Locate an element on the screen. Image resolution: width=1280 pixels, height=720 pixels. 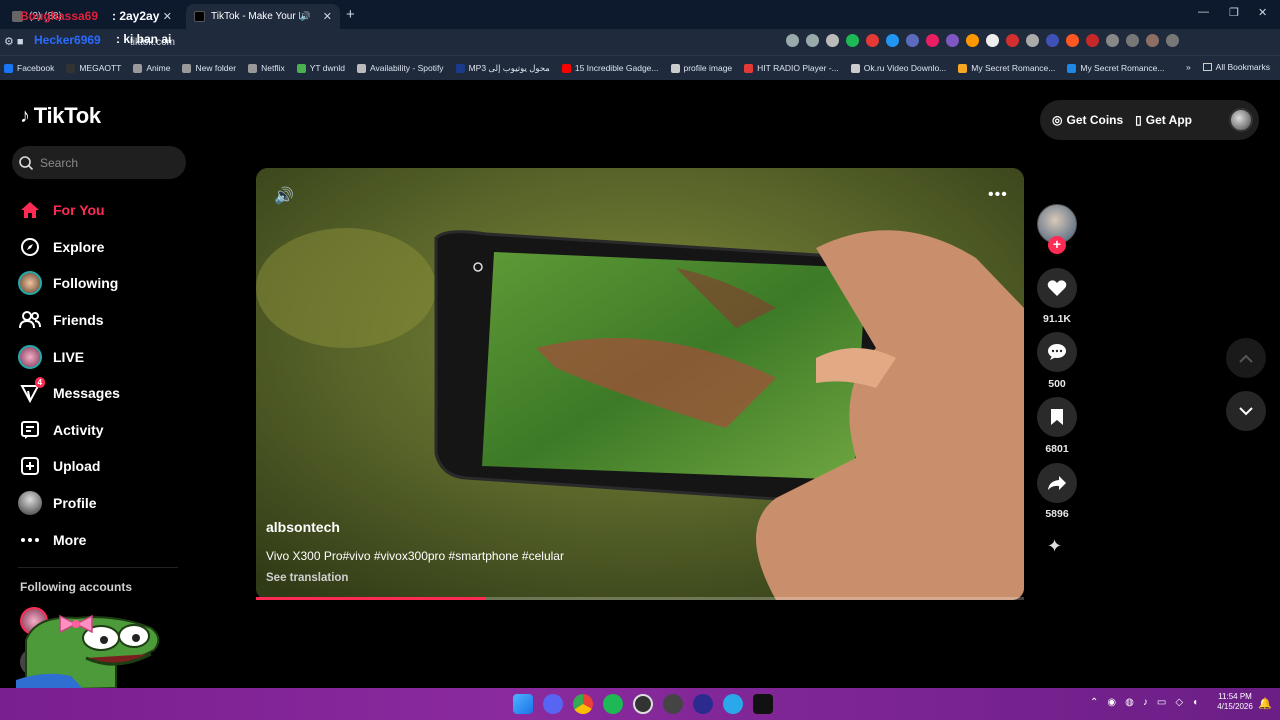
close-window-button: ✕ is located at coordinates (1262, 12).